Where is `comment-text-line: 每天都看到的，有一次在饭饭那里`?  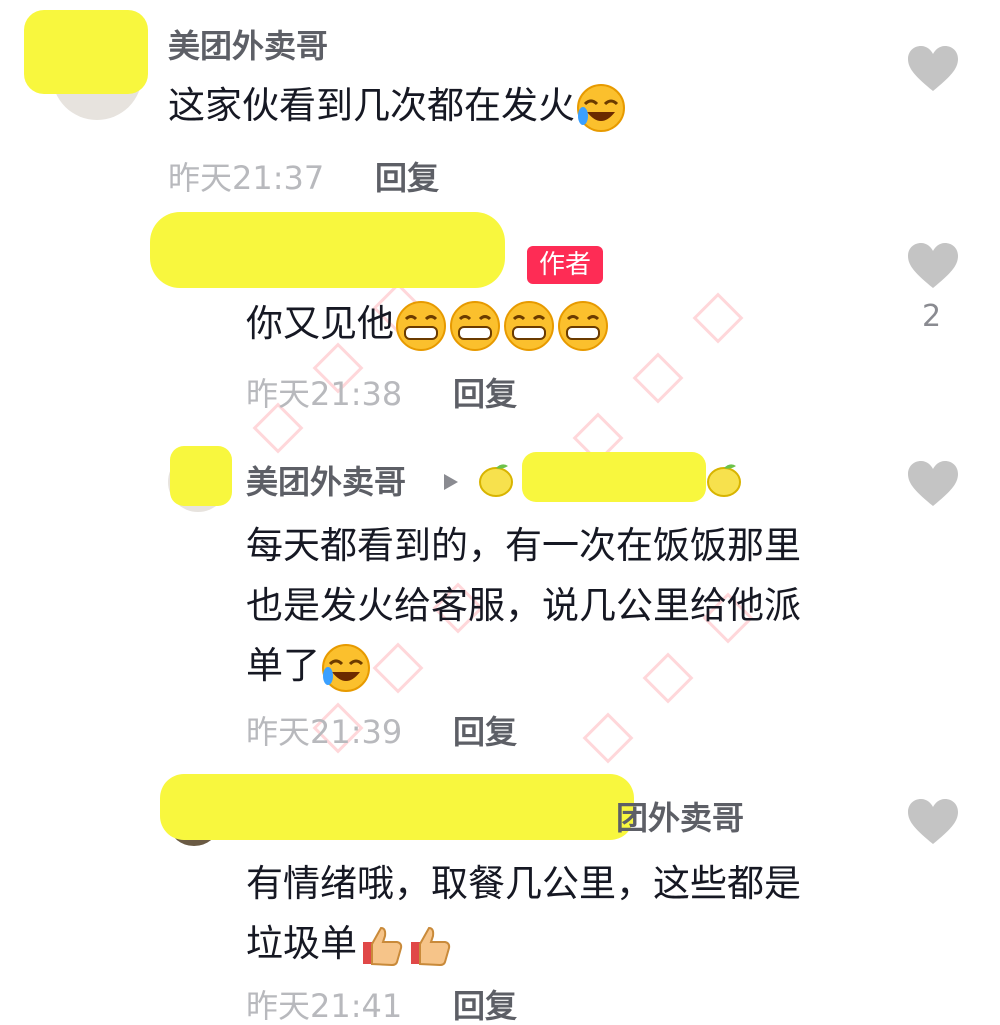 comment-text-line: 每天都看到的，有一次在饭饭那里 is located at coordinates (523, 545).